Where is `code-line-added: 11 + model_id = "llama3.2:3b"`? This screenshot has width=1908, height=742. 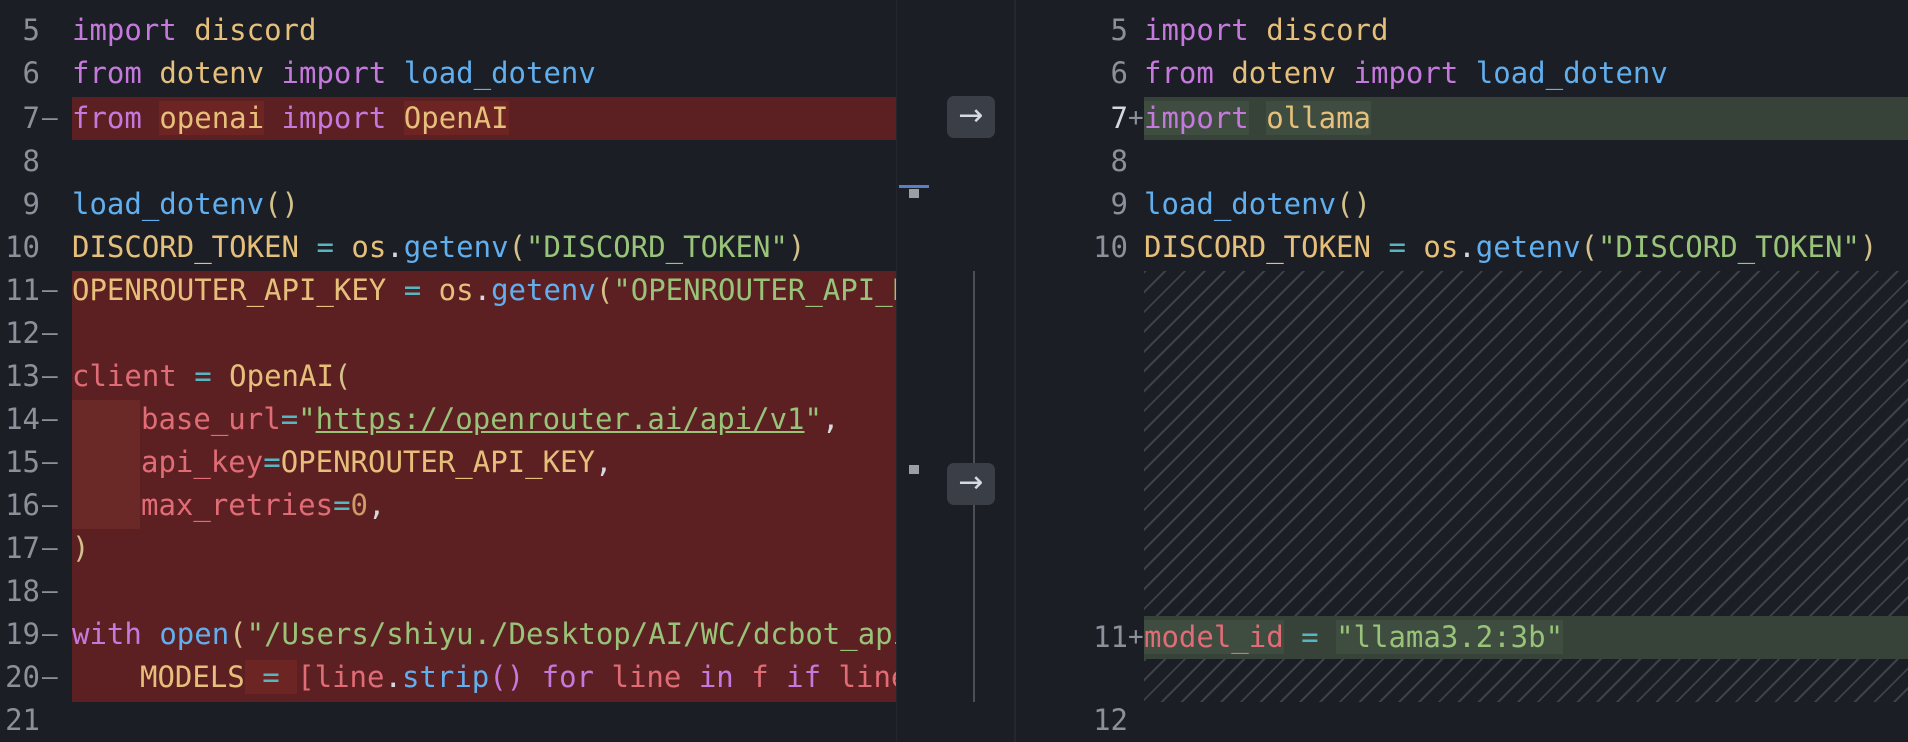 code-line-added: 11 + model_id = "llama3.2:3b" is located at coordinates (1462, 637).